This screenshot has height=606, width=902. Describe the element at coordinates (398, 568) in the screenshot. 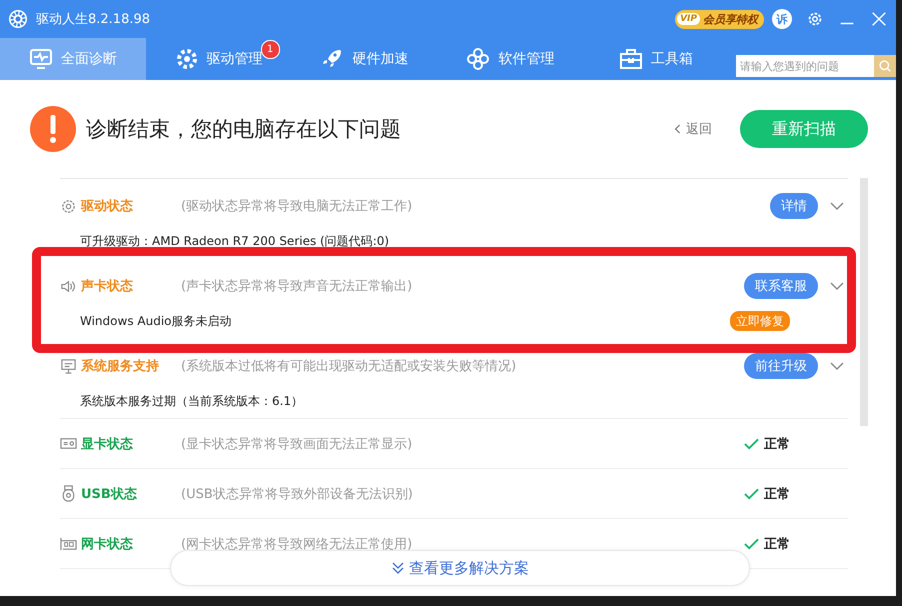

I see `double-chevron-down-icon` at that location.